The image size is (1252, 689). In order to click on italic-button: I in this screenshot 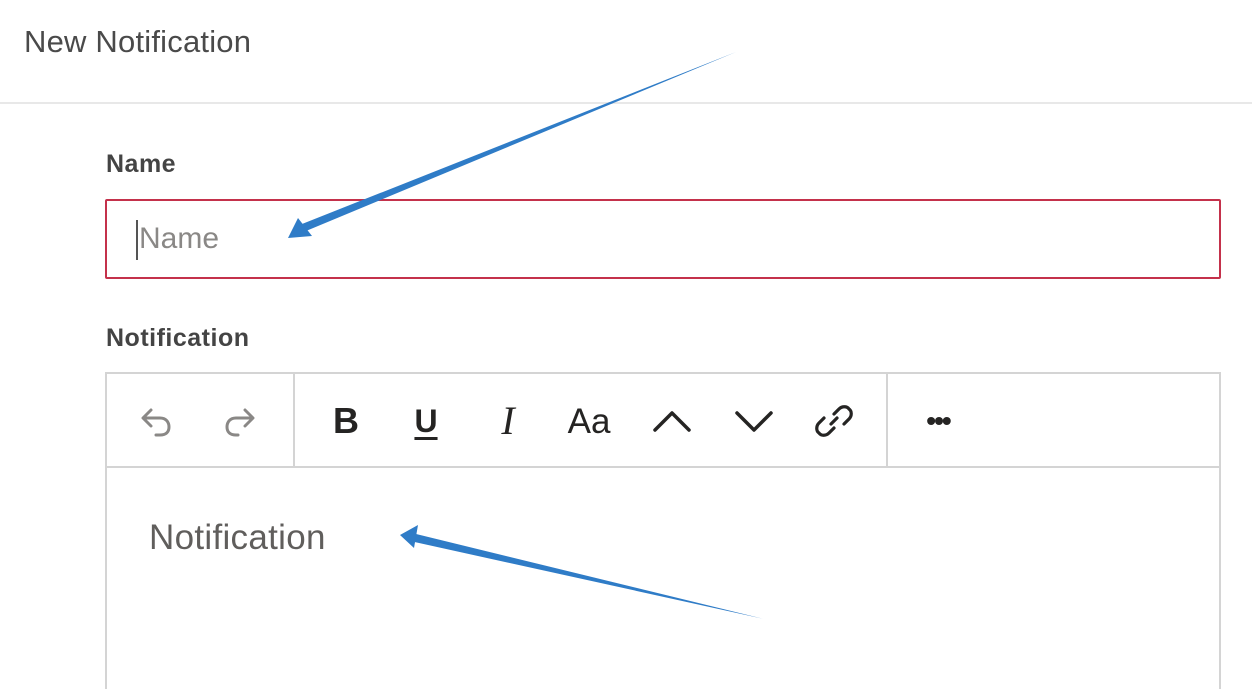, I will do `click(508, 421)`.